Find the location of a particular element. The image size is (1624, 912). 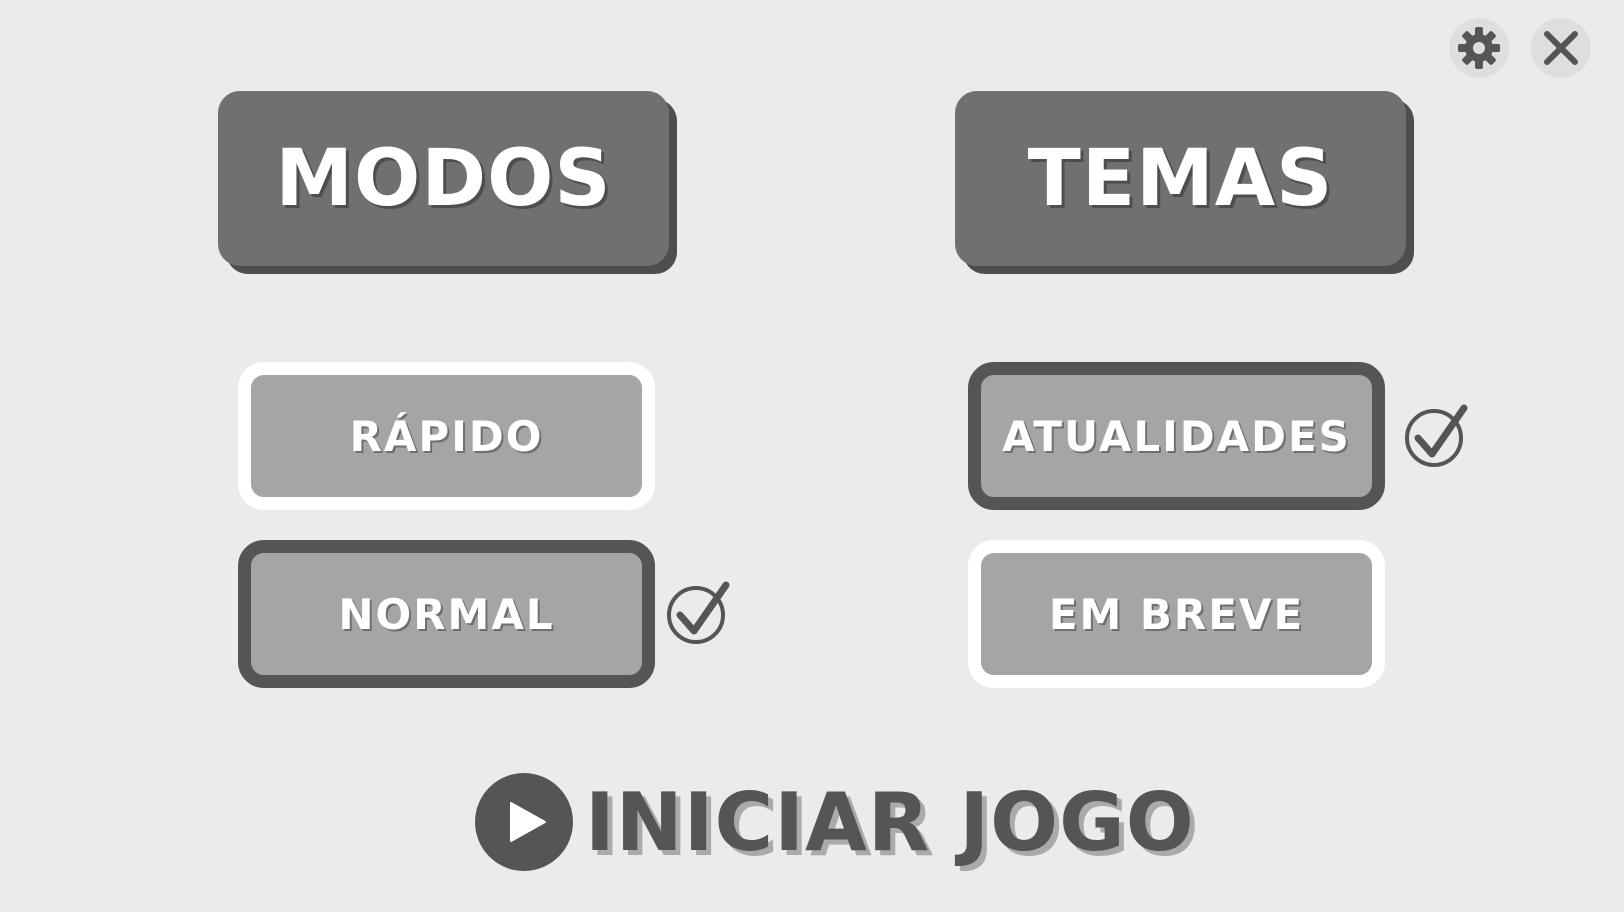

modes-header-button: MODOS is located at coordinates (443, 178).